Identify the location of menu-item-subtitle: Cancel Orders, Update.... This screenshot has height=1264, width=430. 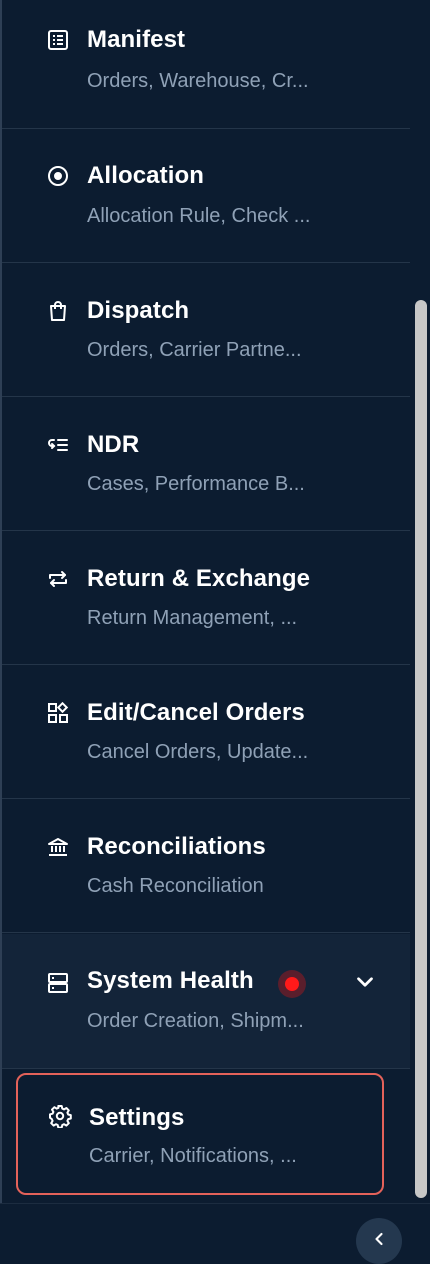
(198, 752).